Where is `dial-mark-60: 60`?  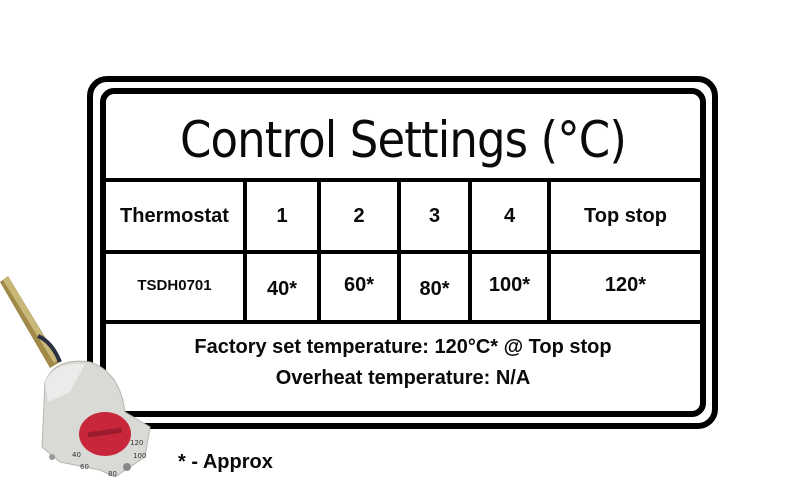
dial-mark-60: 60 is located at coordinates (84, 467).